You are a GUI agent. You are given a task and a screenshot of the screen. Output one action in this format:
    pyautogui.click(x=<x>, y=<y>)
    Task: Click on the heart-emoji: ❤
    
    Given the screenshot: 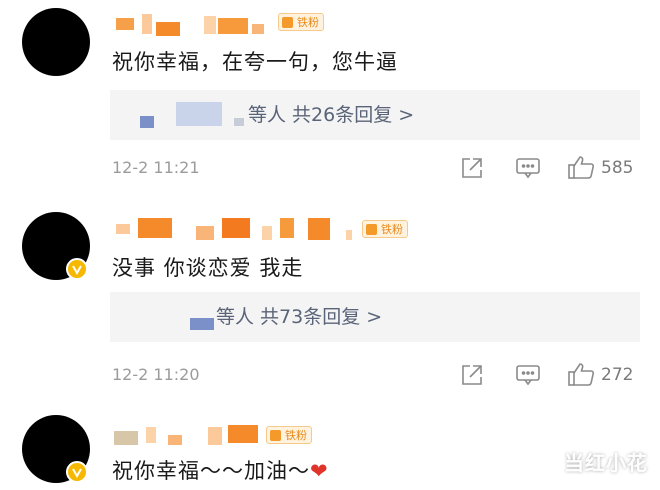 What is the action you would take?
    pyautogui.click(x=319, y=471)
    